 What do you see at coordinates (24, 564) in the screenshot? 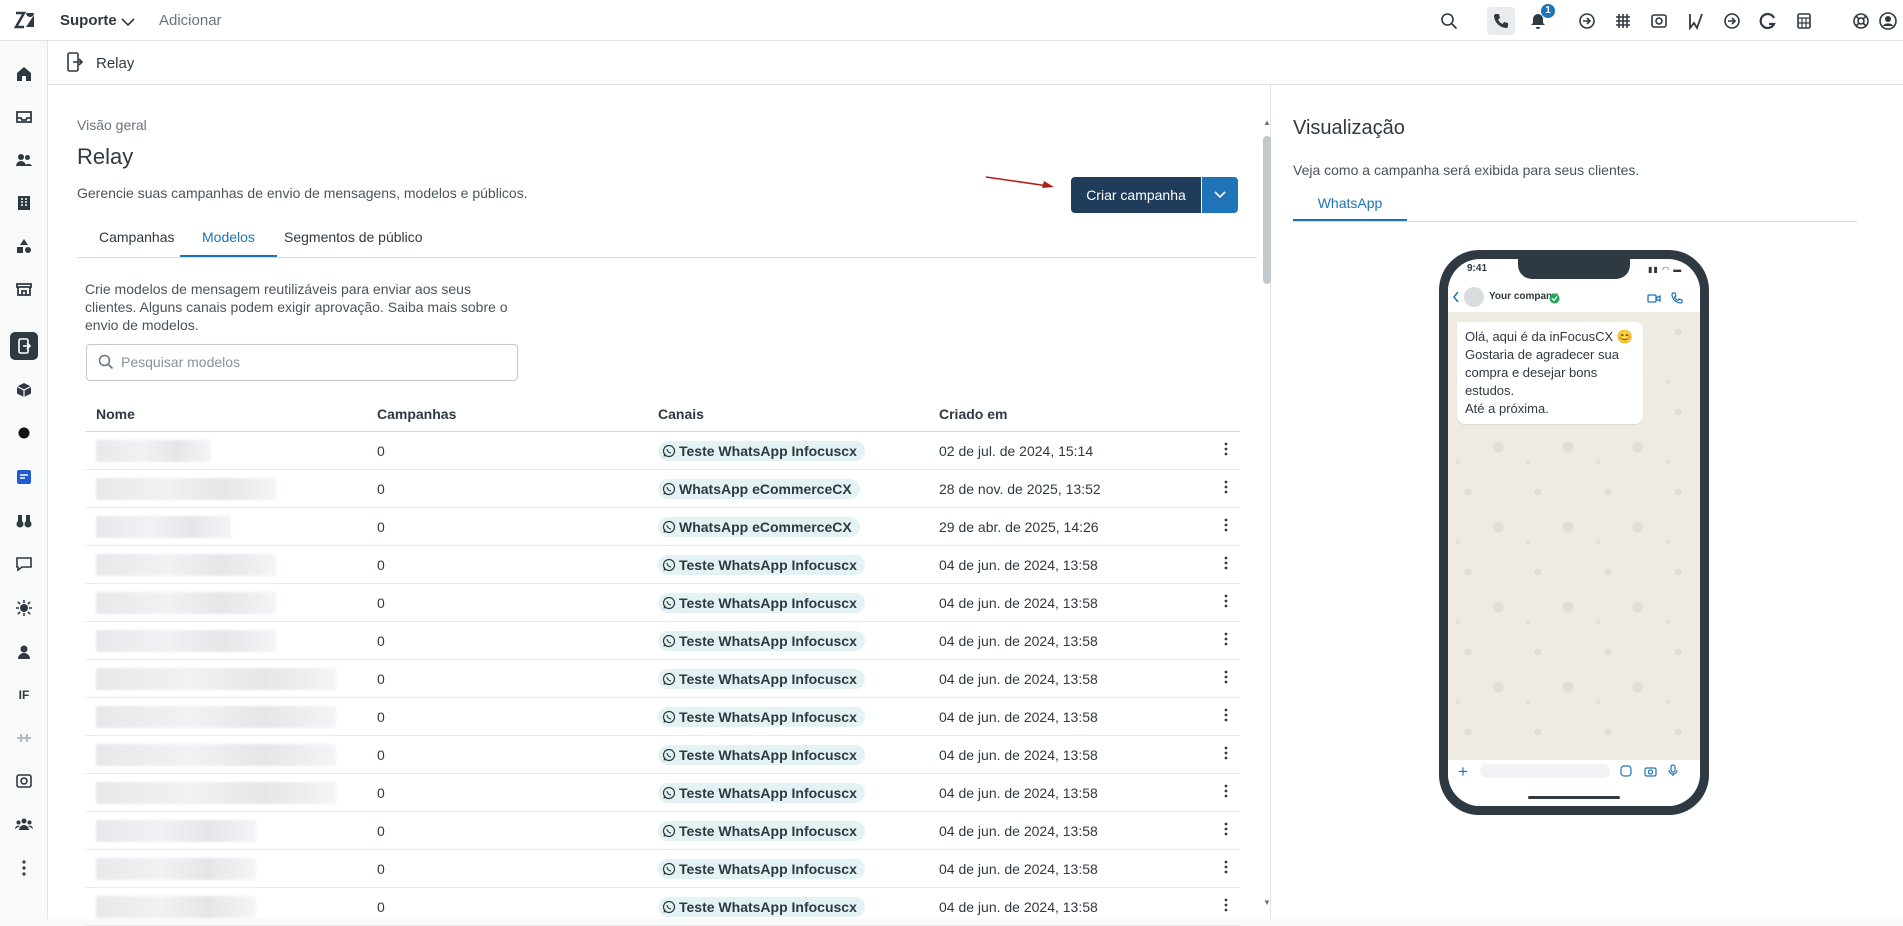
I see `chat-bubble-icon` at bounding box center [24, 564].